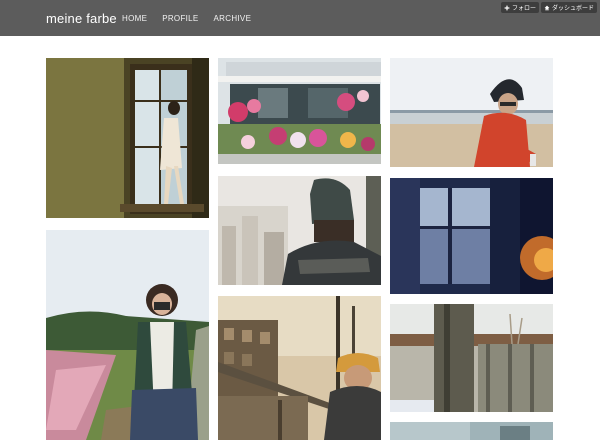 Image resolution: width=600 pixels, height=440 pixels. I want to click on photo-bottom-partial, so click(471, 431).